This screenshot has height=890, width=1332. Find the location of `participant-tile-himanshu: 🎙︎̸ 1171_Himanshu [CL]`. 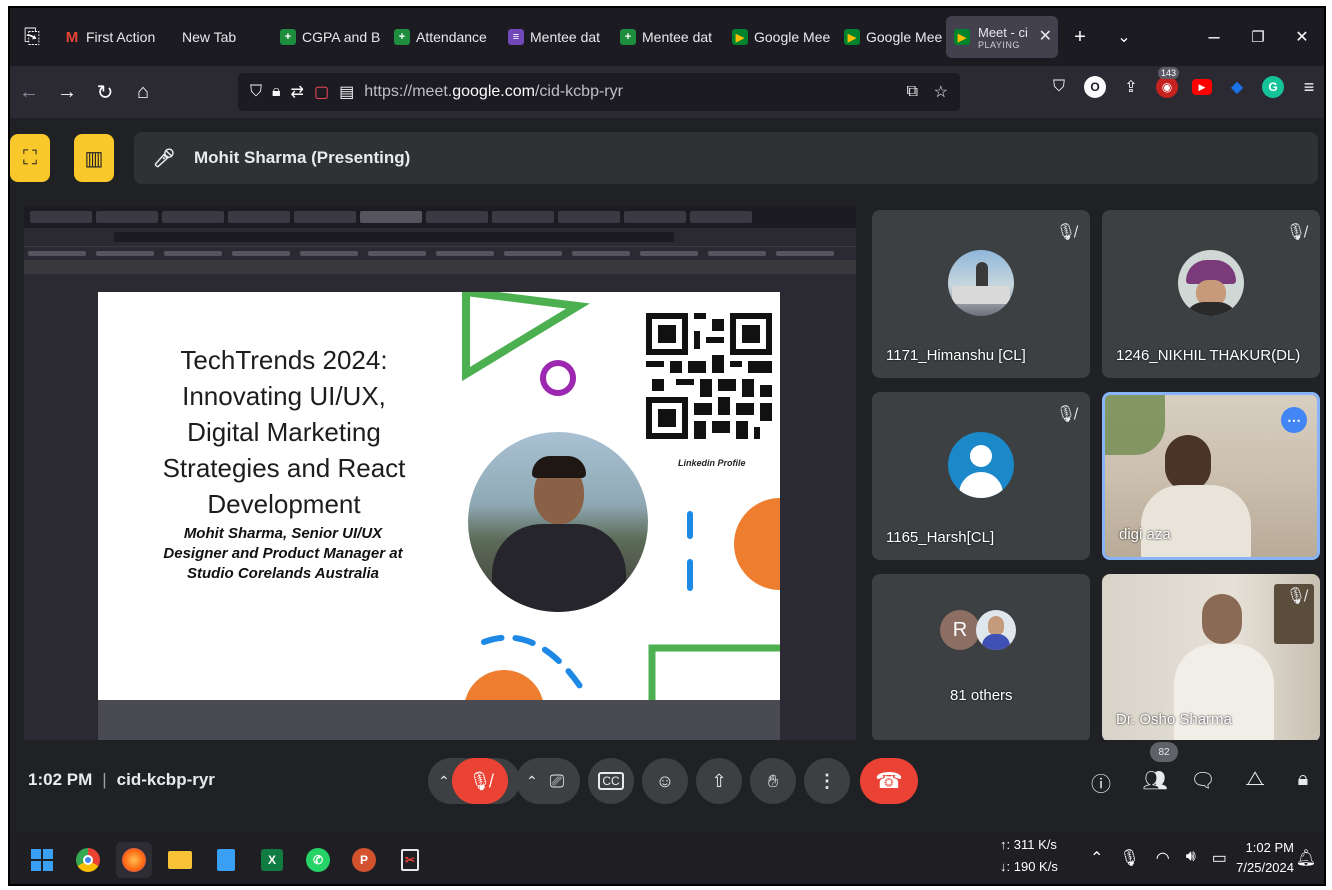

participant-tile-himanshu: 🎙︎̸ 1171_Himanshu [CL] is located at coordinates (981, 294).